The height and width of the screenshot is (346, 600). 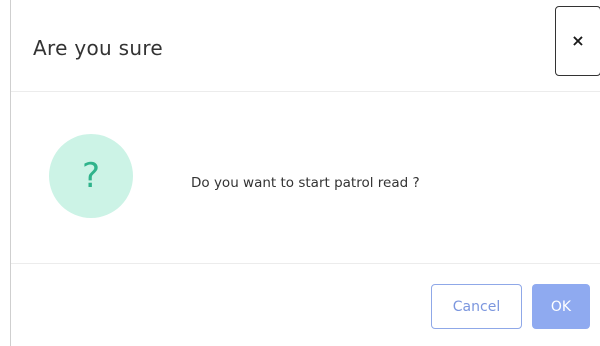 What do you see at coordinates (476, 306) in the screenshot?
I see `cancel-button: Cancel` at bounding box center [476, 306].